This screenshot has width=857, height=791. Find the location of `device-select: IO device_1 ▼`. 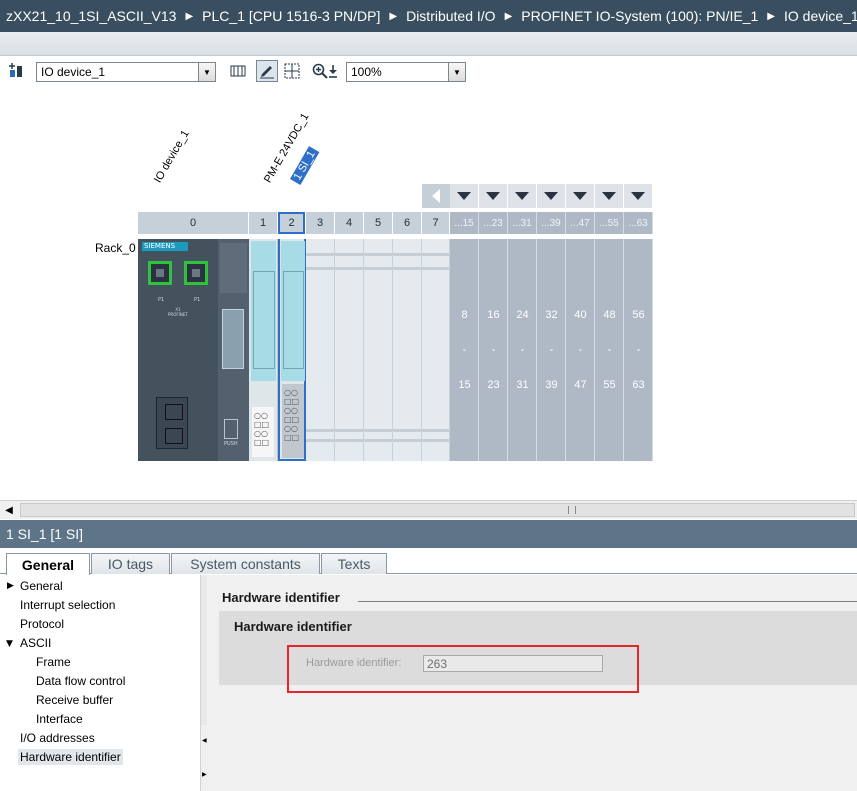

device-select: IO device_1 ▼ is located at coordinates (126, 72).